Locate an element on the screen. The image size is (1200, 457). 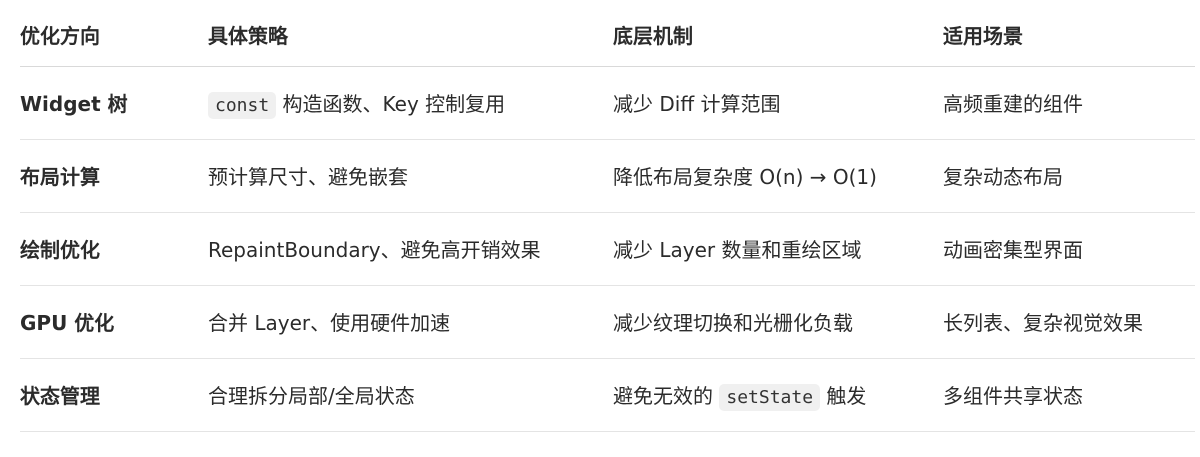
cell-mechanism-prefix: 避免无效的 is located at coordinates (666, 396).